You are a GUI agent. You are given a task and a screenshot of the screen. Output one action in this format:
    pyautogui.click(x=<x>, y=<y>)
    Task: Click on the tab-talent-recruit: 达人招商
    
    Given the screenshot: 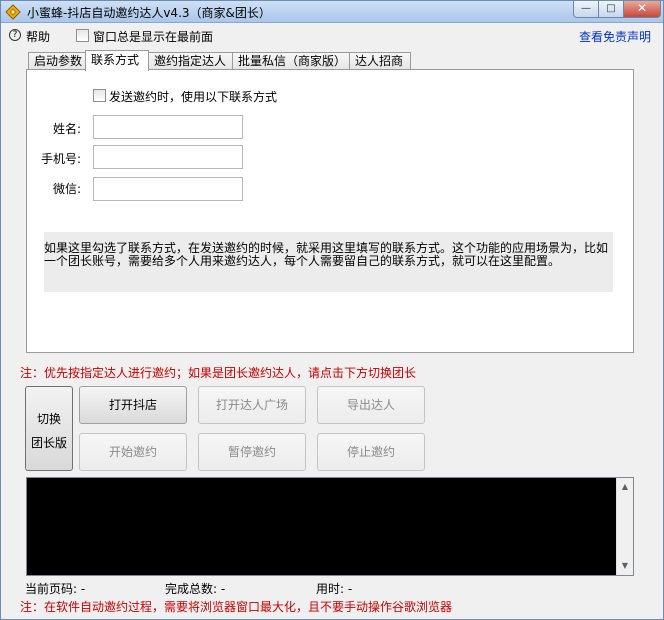 What is the action you would take?
    pyautogui.click(x=380, y=61)
    